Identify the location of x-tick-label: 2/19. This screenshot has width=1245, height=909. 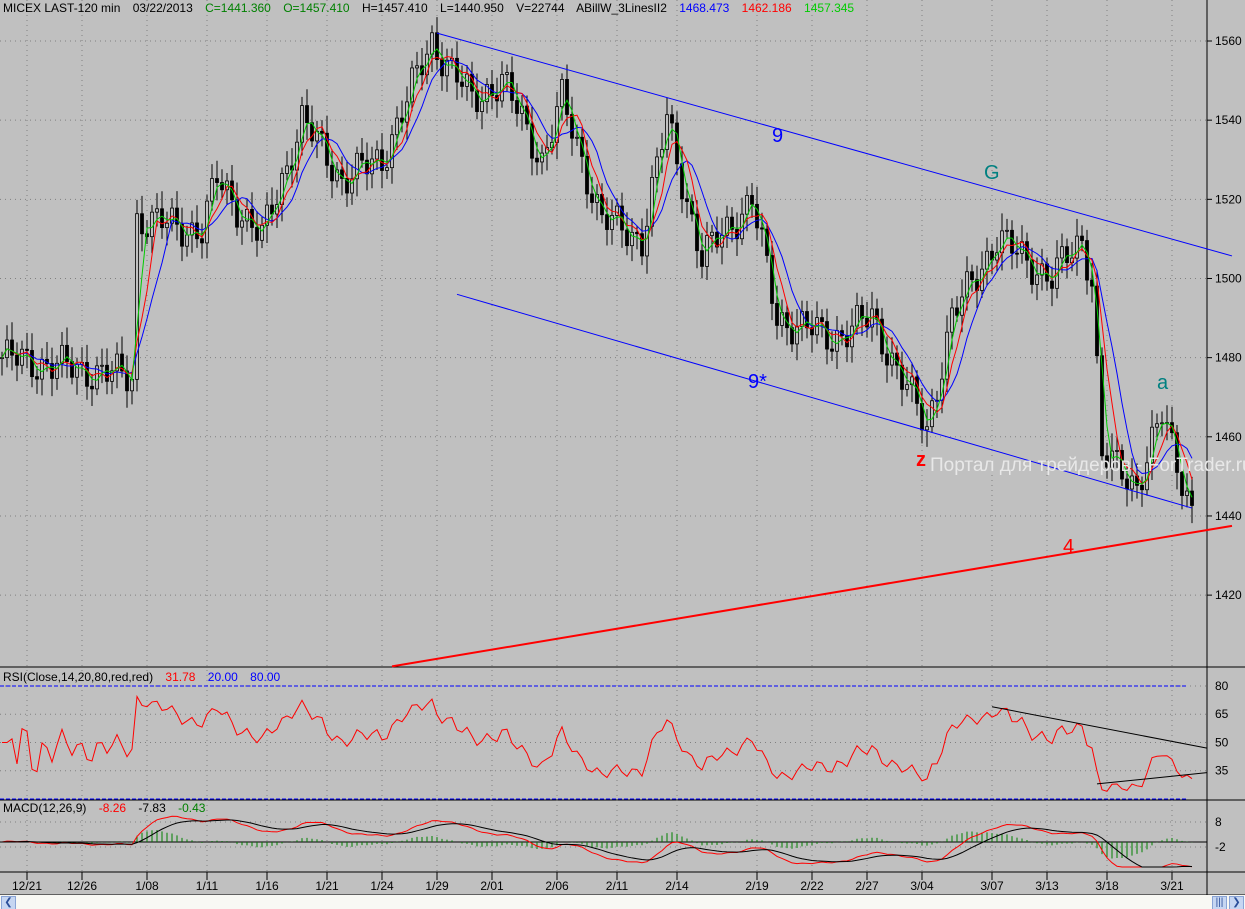
(757, 886).